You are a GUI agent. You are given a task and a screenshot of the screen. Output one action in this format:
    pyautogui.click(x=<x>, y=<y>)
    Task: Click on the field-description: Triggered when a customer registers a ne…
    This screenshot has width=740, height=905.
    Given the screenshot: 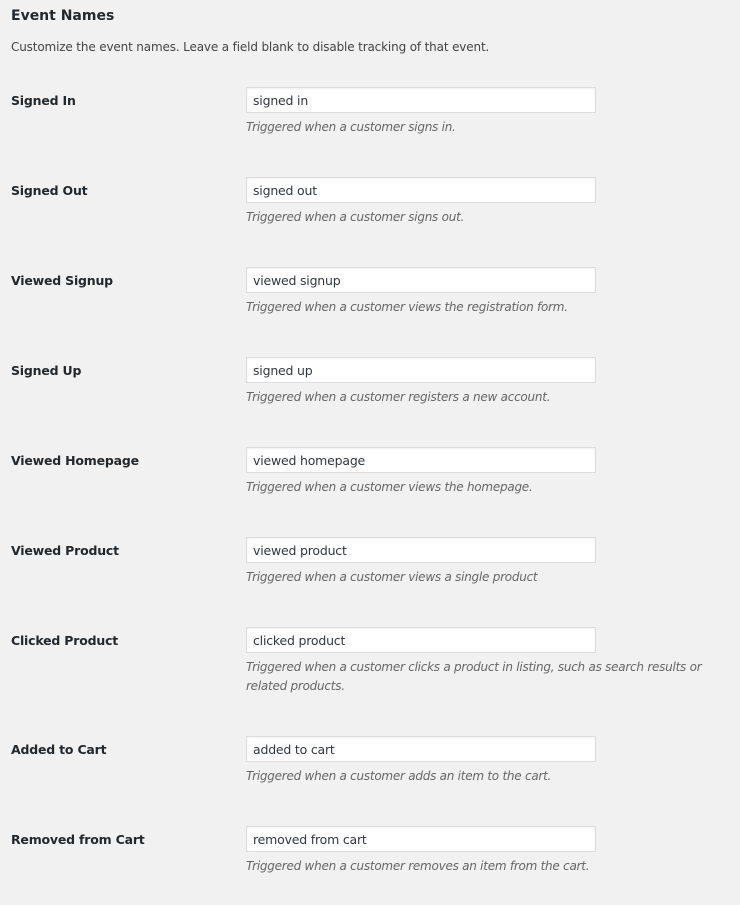 What is the action you would take?
    pyautogui.click(x=398, y=397)
    